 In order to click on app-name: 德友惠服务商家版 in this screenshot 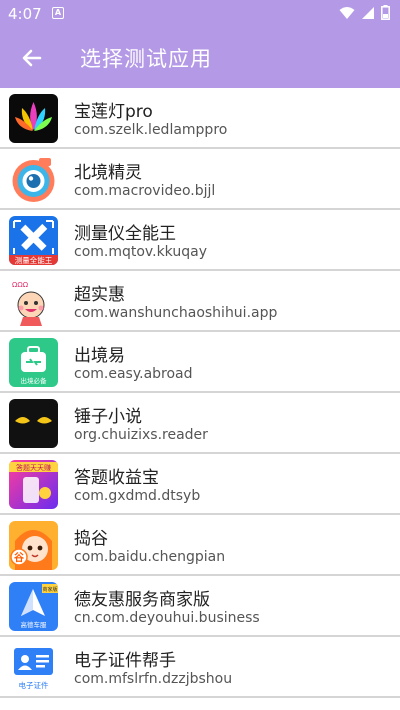, I will do `click(142, 600)`.